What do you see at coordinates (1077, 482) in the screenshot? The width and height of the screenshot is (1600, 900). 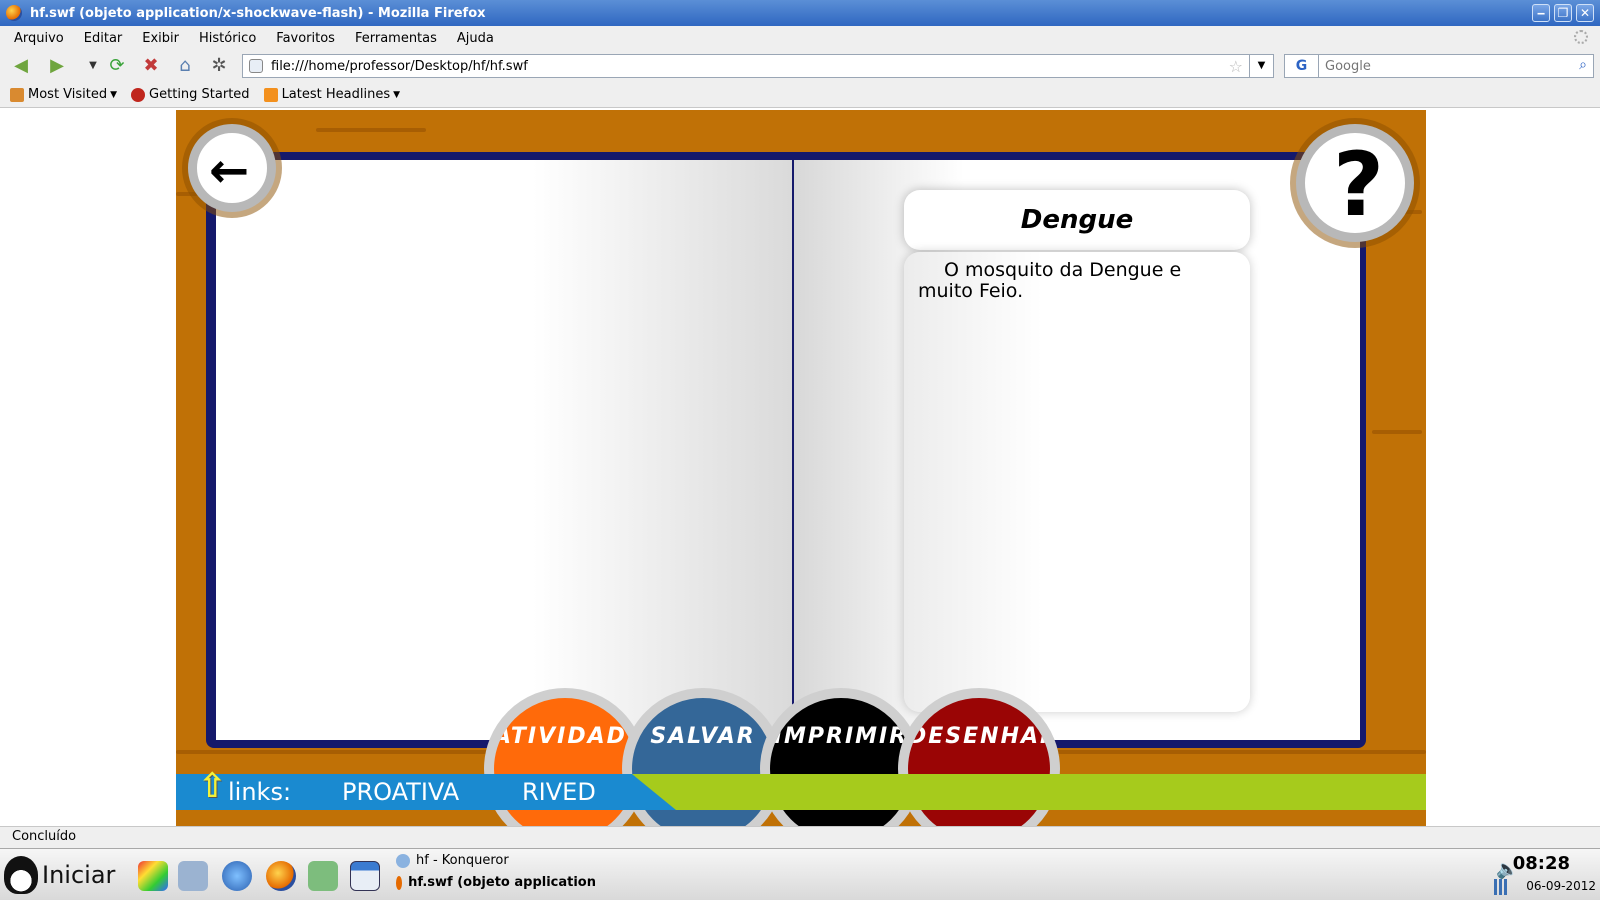 I see `card-text: O mosquito da Dengue e muito Feio.` at bounding box center [1077, 482].